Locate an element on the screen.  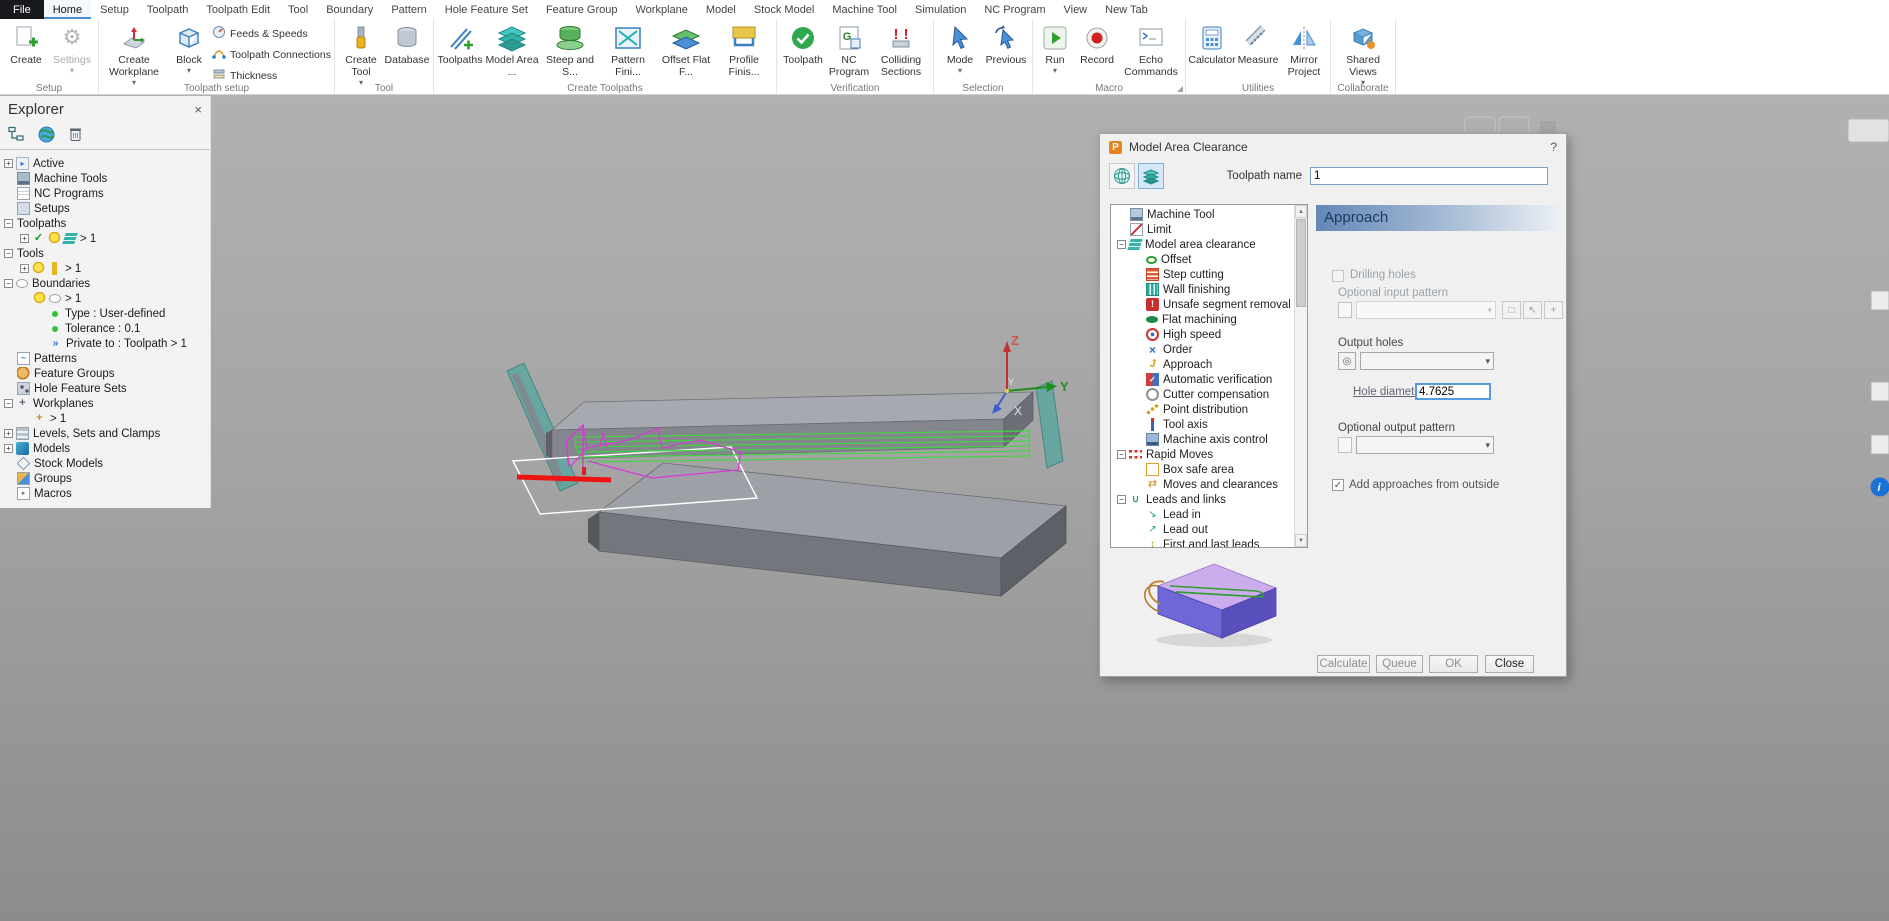
tree-item: Tool axis is located at coordinates (1204, 424).